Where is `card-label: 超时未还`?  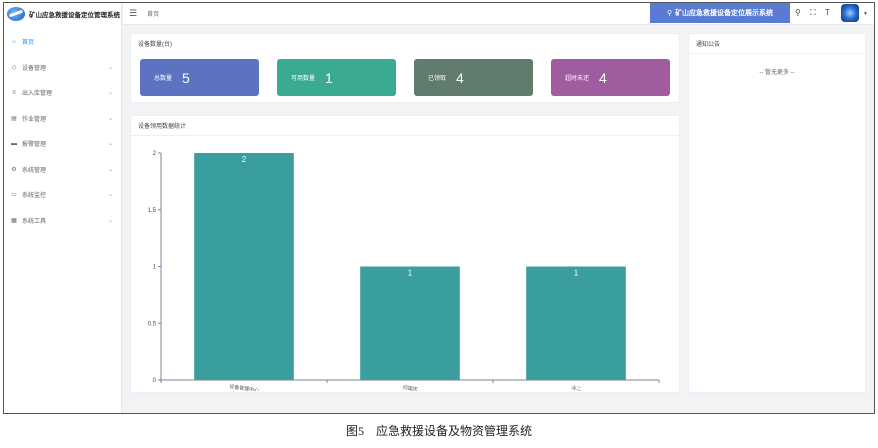 card-label: 超时未还 is located at coordinates (577, 79).